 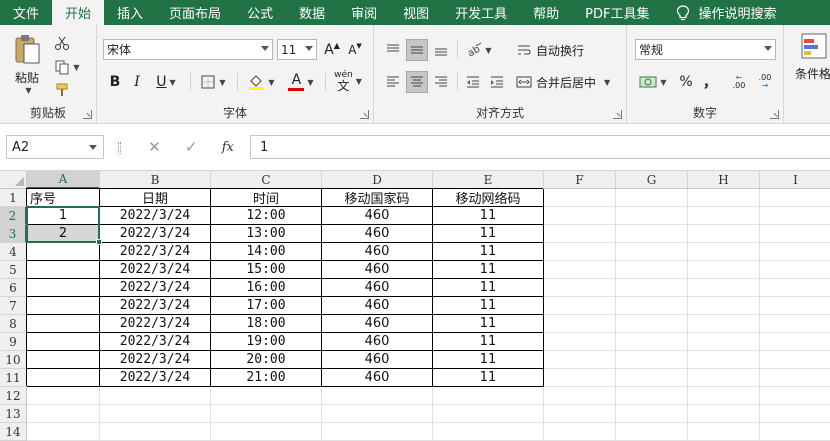 What do you see at coordinates (155, 234) in the screenshot?
I see `cell-b3: 2022/3/24` at bounding box center [155, 234].